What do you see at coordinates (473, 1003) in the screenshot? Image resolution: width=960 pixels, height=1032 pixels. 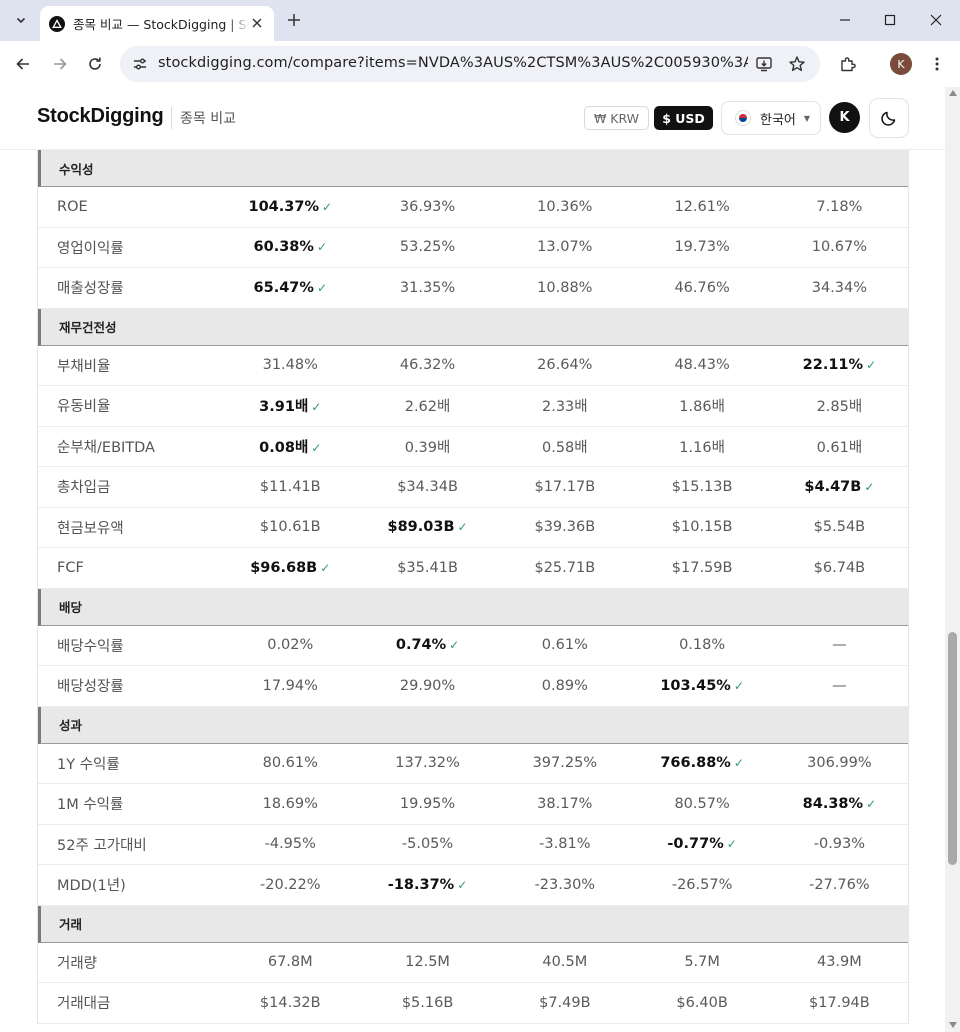 I see `table-row: 거래대금 $14.32B $5.16B $7.49B $6.40B $17.94B` at bounding box center [473, 1003].